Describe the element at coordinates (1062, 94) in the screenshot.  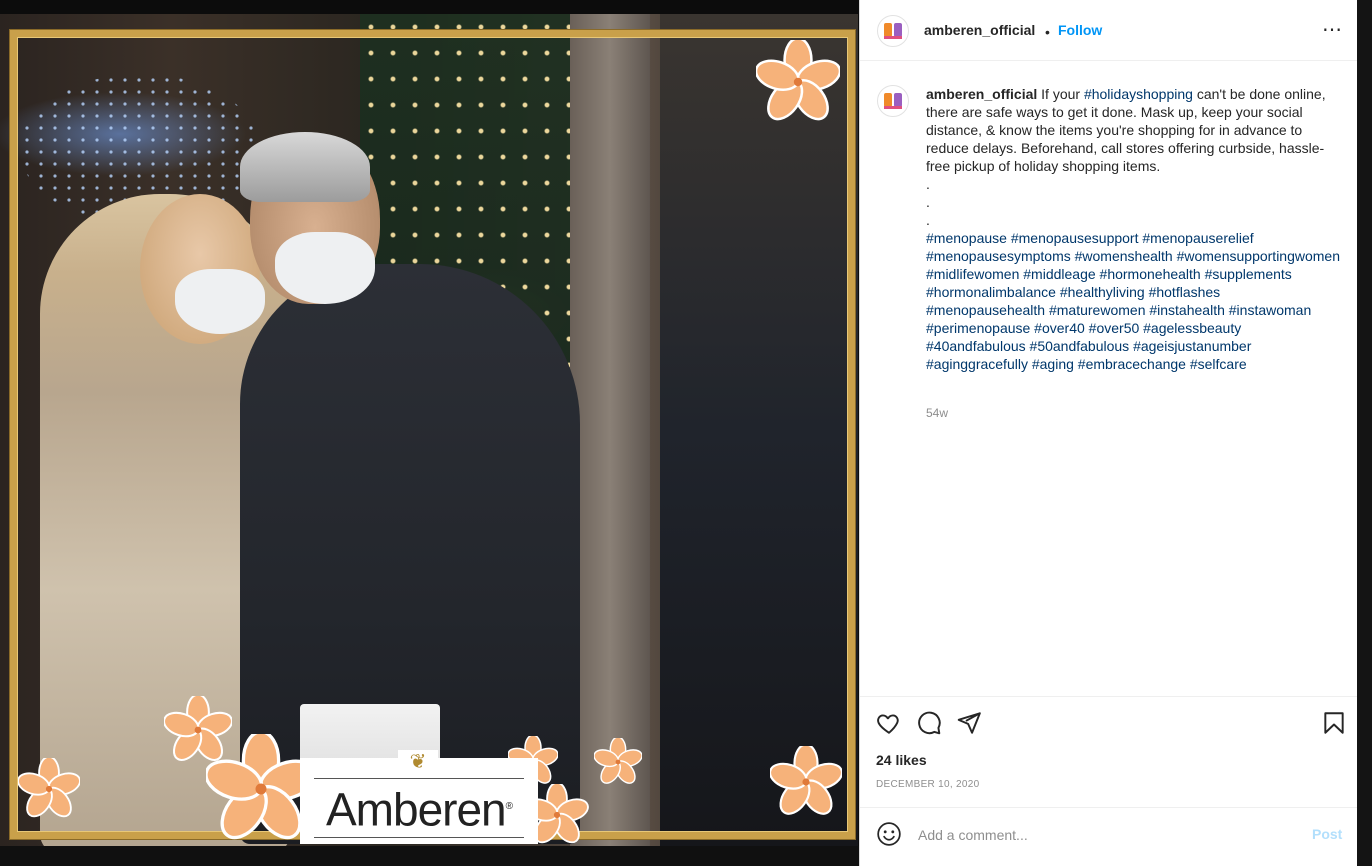
I see `caption-text-before: If your` at that location.